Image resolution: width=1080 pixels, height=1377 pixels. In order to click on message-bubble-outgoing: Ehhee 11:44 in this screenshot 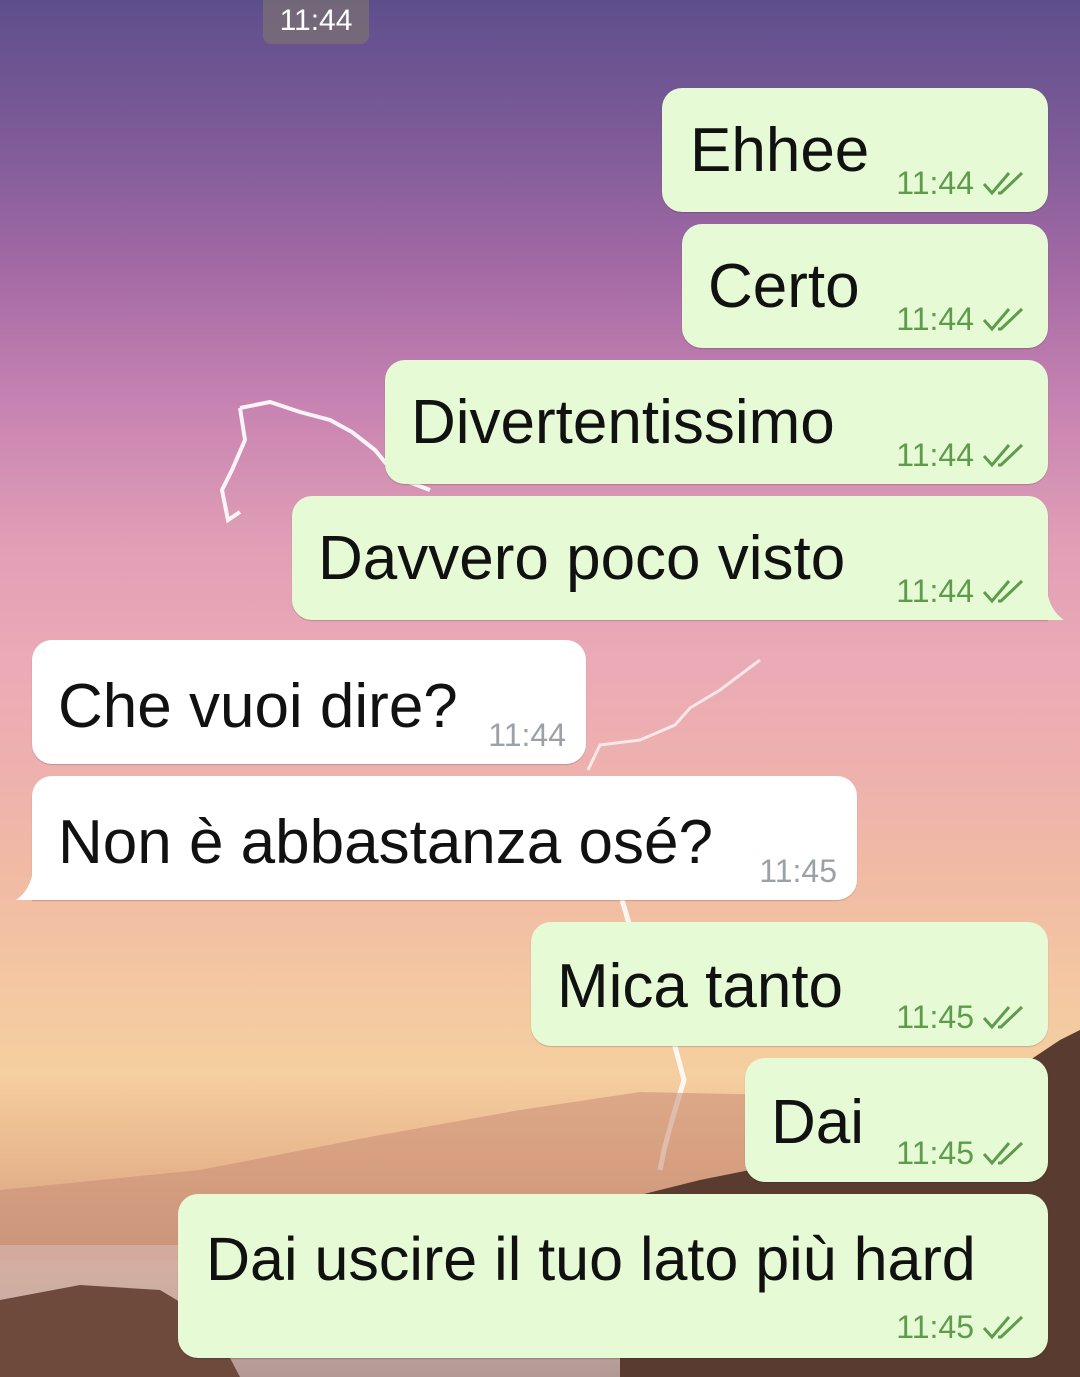, I will do `click(855, 150)`.